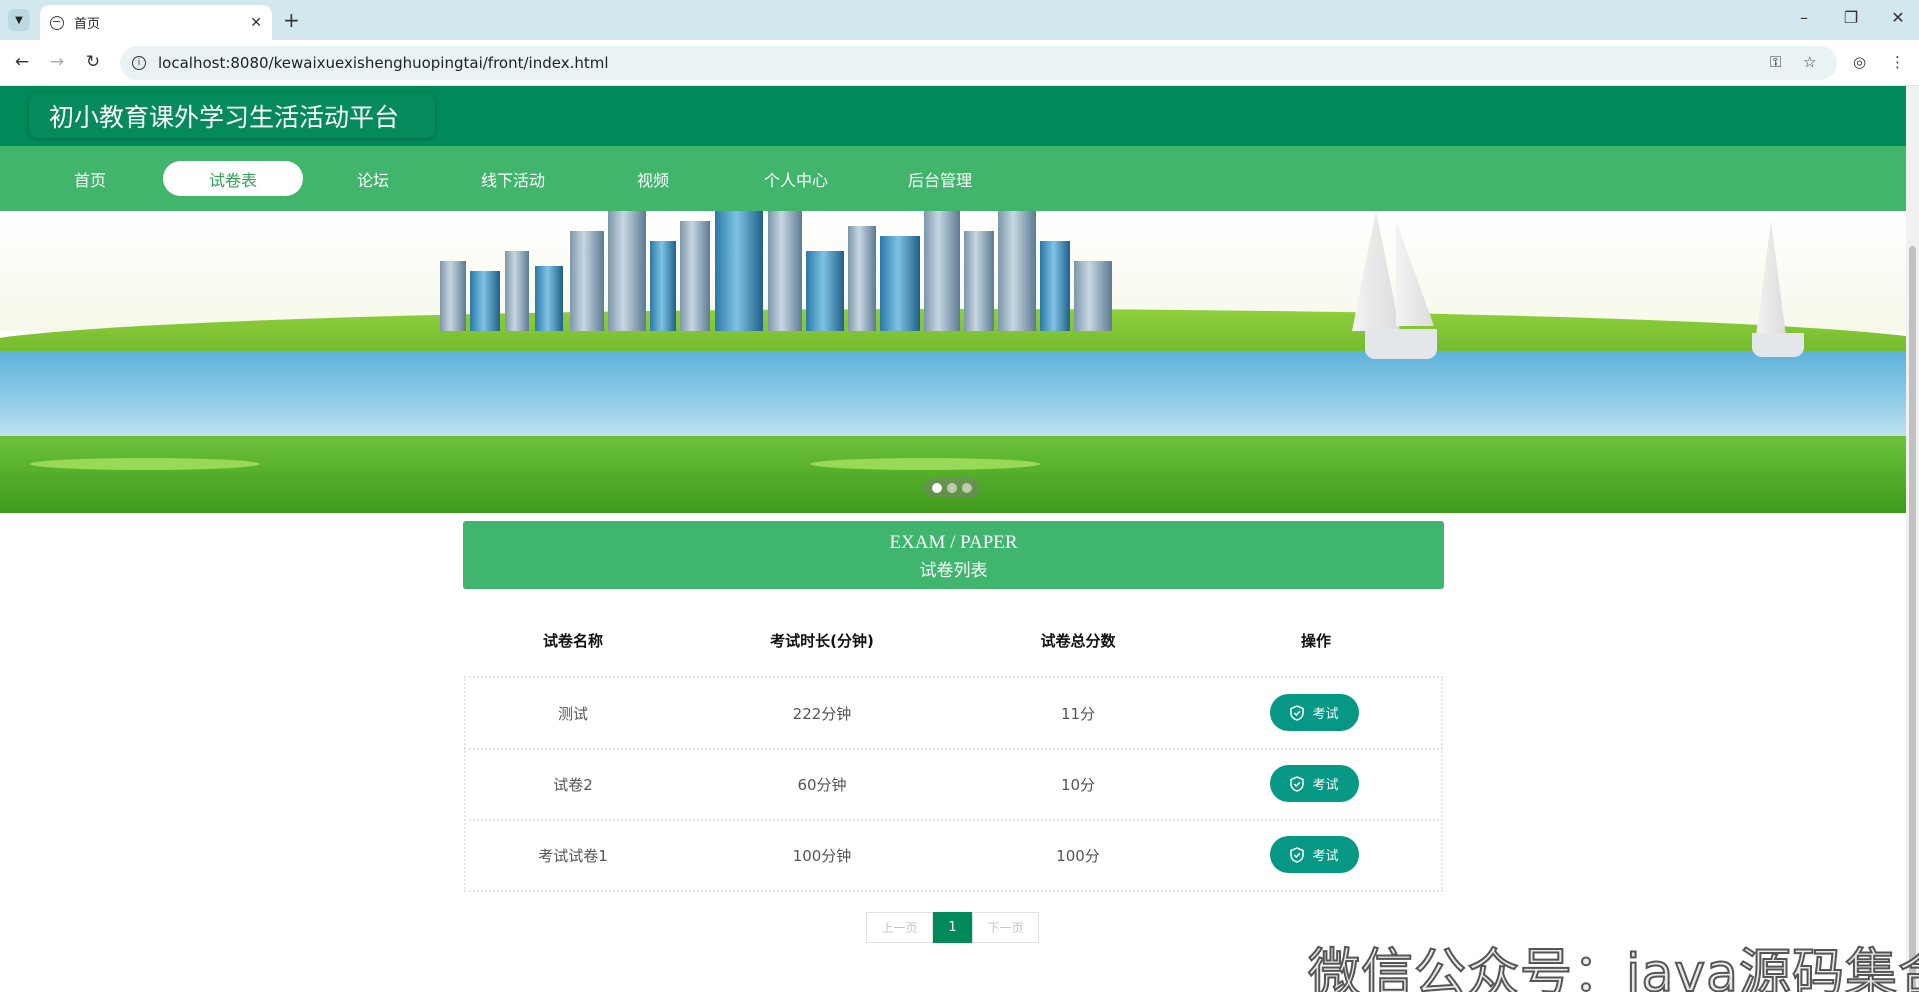 This screenshot has width=1919, height=992. Describe the element at coordinates (953, 542) in the screenshot. I see `section-title-en: EXAM / PAPER` at that location.